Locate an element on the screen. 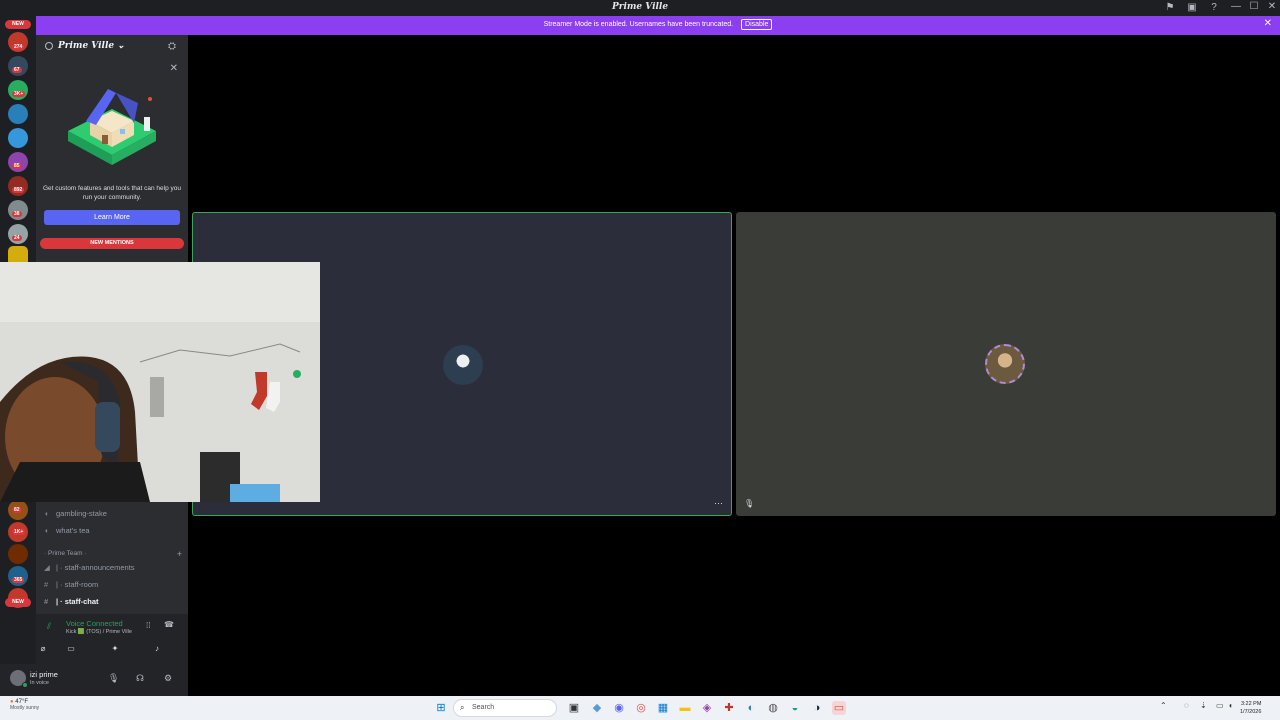 The width and height of the screenshot is (1280, 720). network-icon: ▭ is located at coordinates (1220, 705).